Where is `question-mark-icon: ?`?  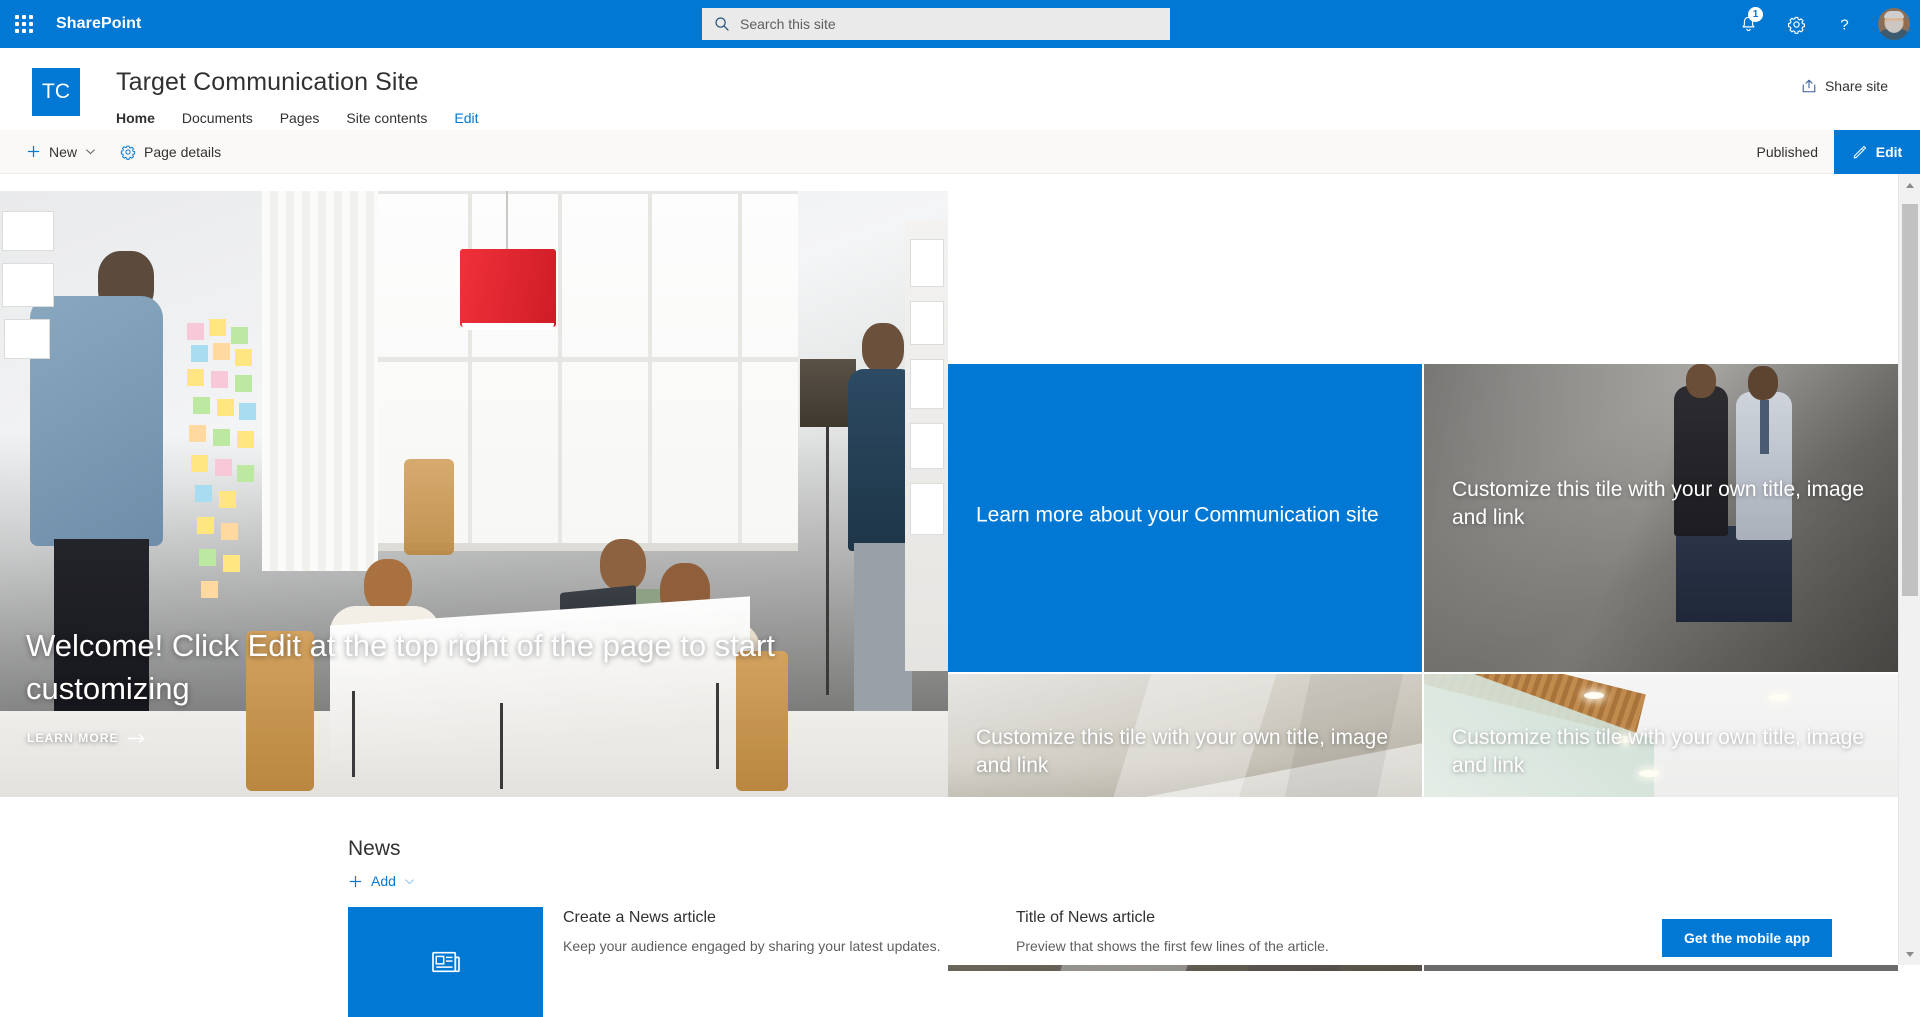
question-mark-icon: ? is located at coordinates (1844, 24).